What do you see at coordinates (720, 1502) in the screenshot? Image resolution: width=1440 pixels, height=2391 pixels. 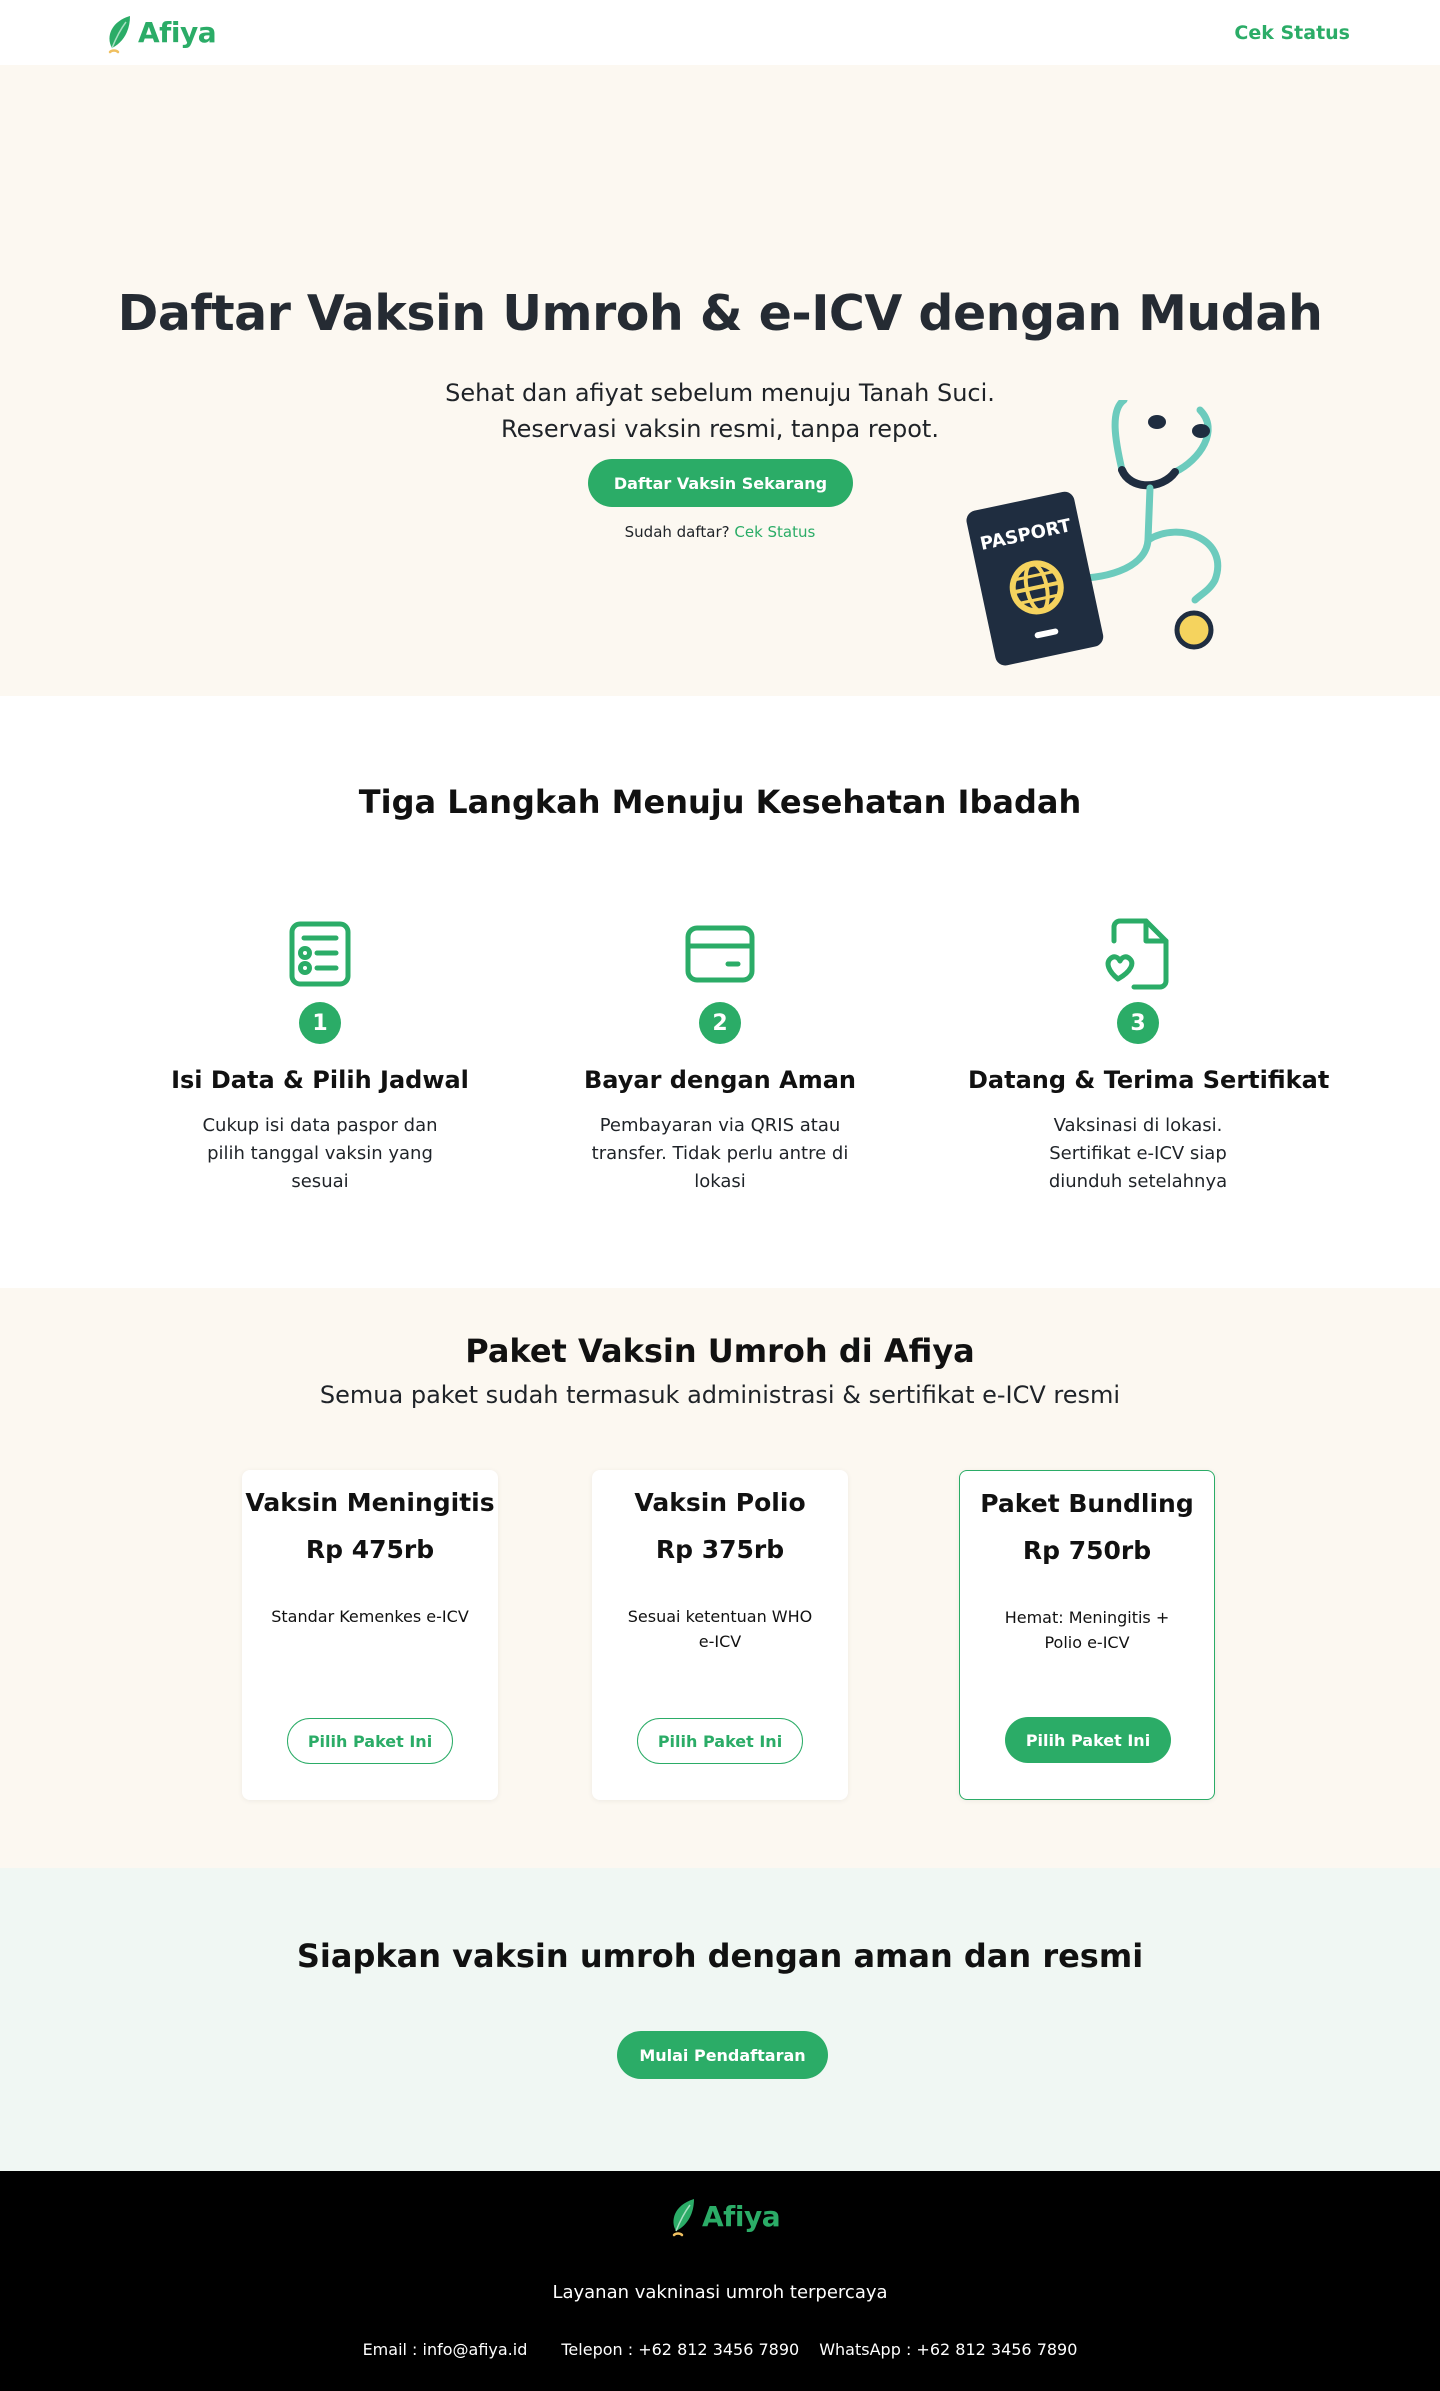 I see `package-name: Vaksin Polio` at bounding box center [720, 1502].